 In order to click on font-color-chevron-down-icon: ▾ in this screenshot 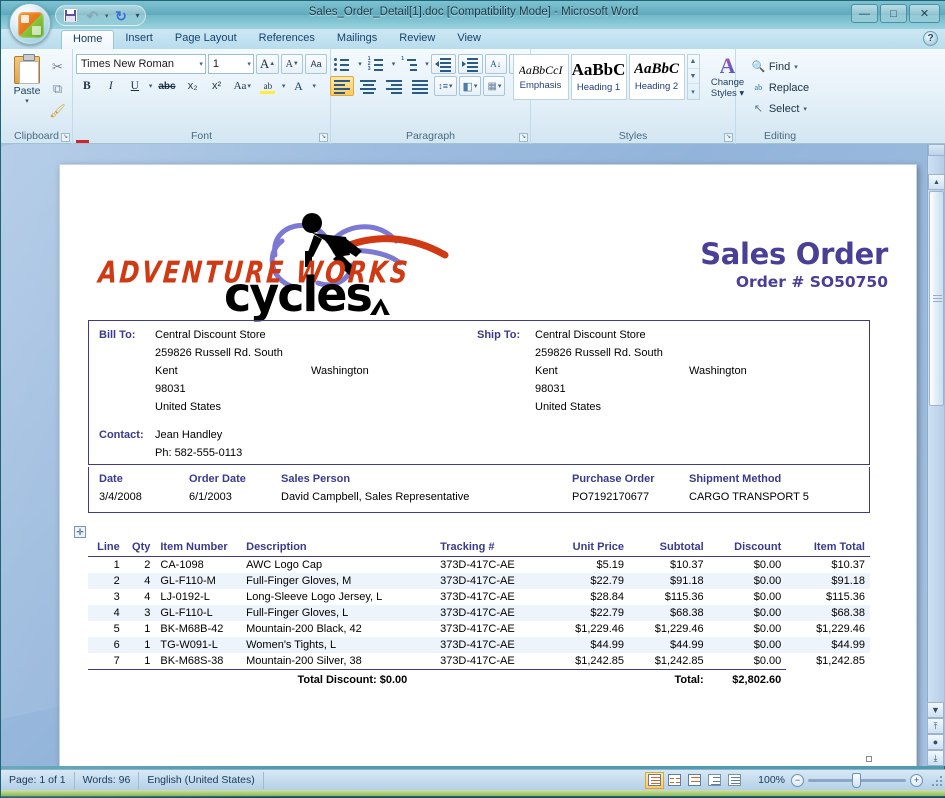, I will do `click(314, 86)`.